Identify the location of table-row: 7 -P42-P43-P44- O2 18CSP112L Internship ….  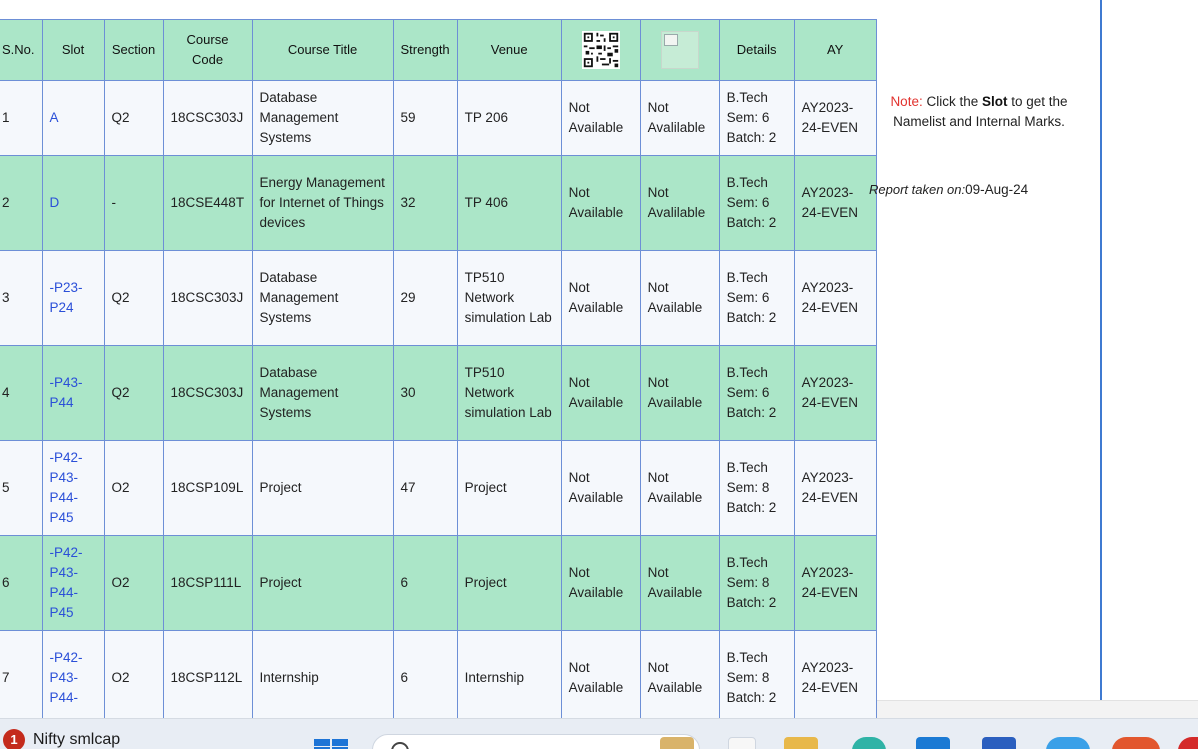
(438, 678).